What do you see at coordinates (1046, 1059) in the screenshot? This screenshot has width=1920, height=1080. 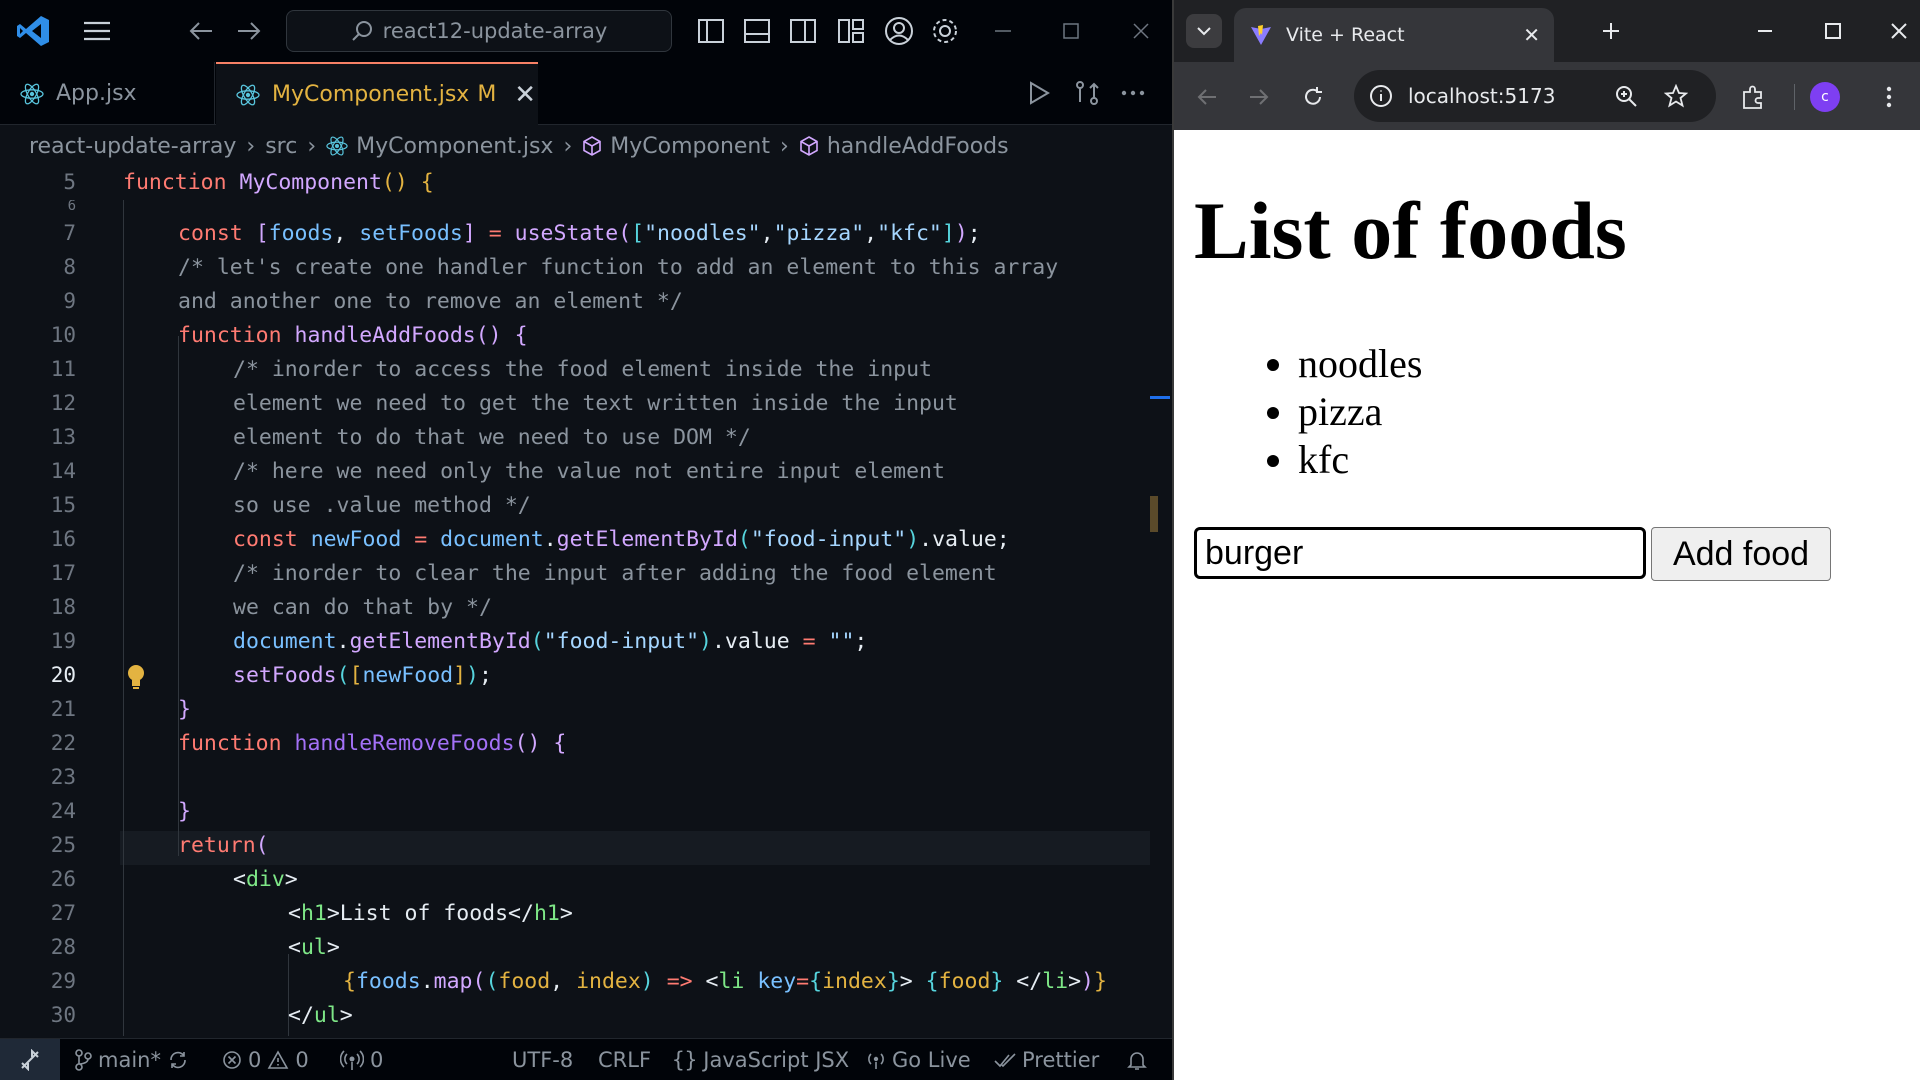 I see `prettier-status: Prettier` at bounding box center [1046, 1059].